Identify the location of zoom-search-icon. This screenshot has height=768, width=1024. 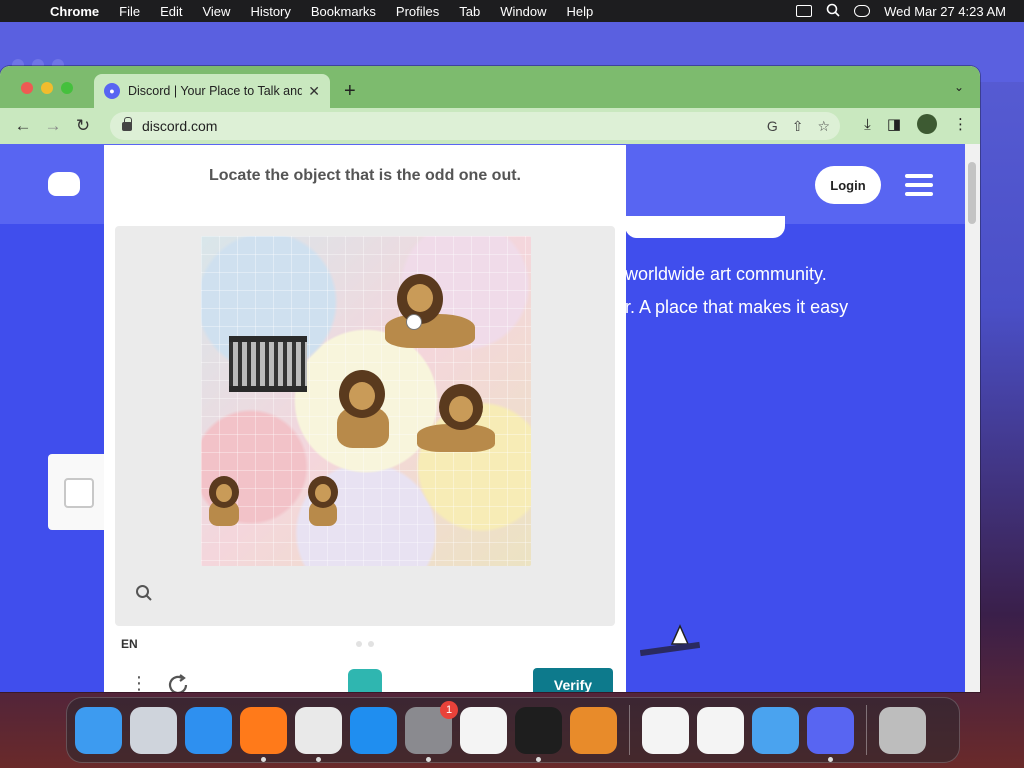
(145, 594).